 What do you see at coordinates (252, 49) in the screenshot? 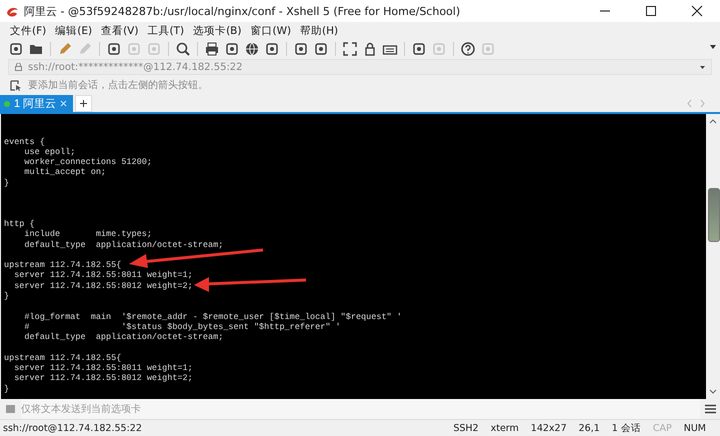
I see `globe-icon` at bounding box center [252, 49].